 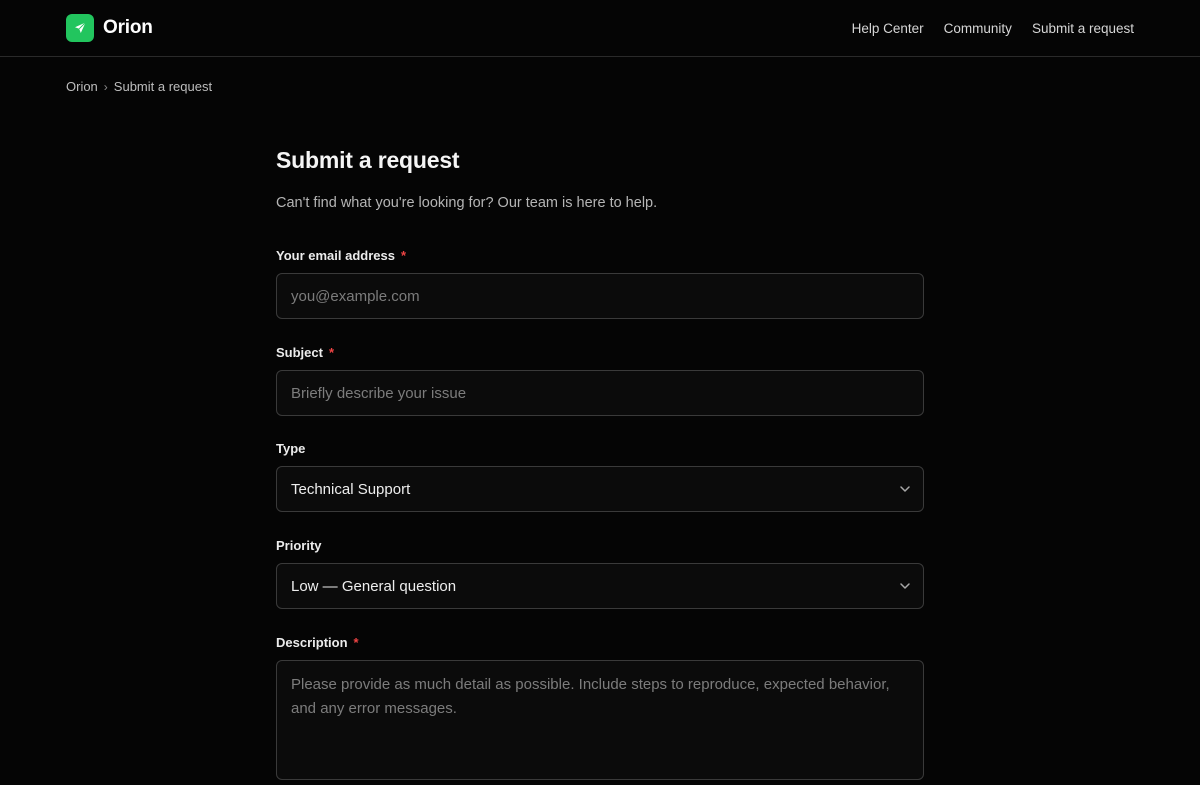 I want to click on priority-field-group: Priority Low — General question, so click(x=600, y=573).